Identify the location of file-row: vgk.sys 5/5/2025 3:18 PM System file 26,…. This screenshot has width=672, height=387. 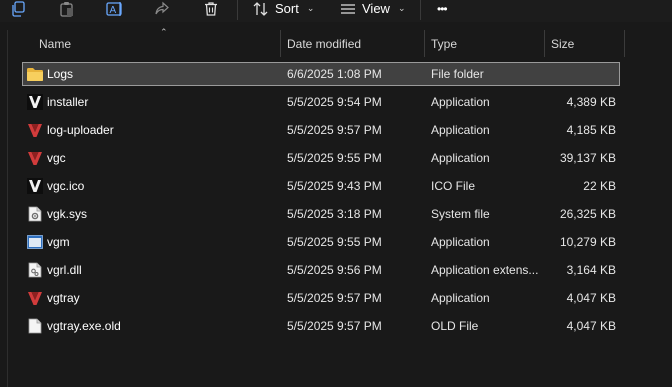
(321, 214).